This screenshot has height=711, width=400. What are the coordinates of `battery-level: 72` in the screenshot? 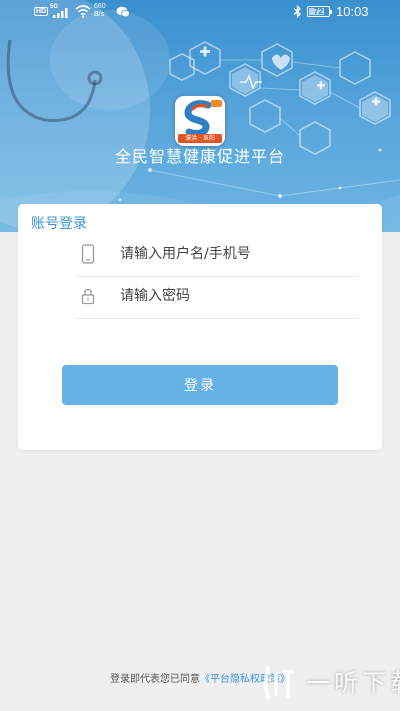 It's located at (318, 11).